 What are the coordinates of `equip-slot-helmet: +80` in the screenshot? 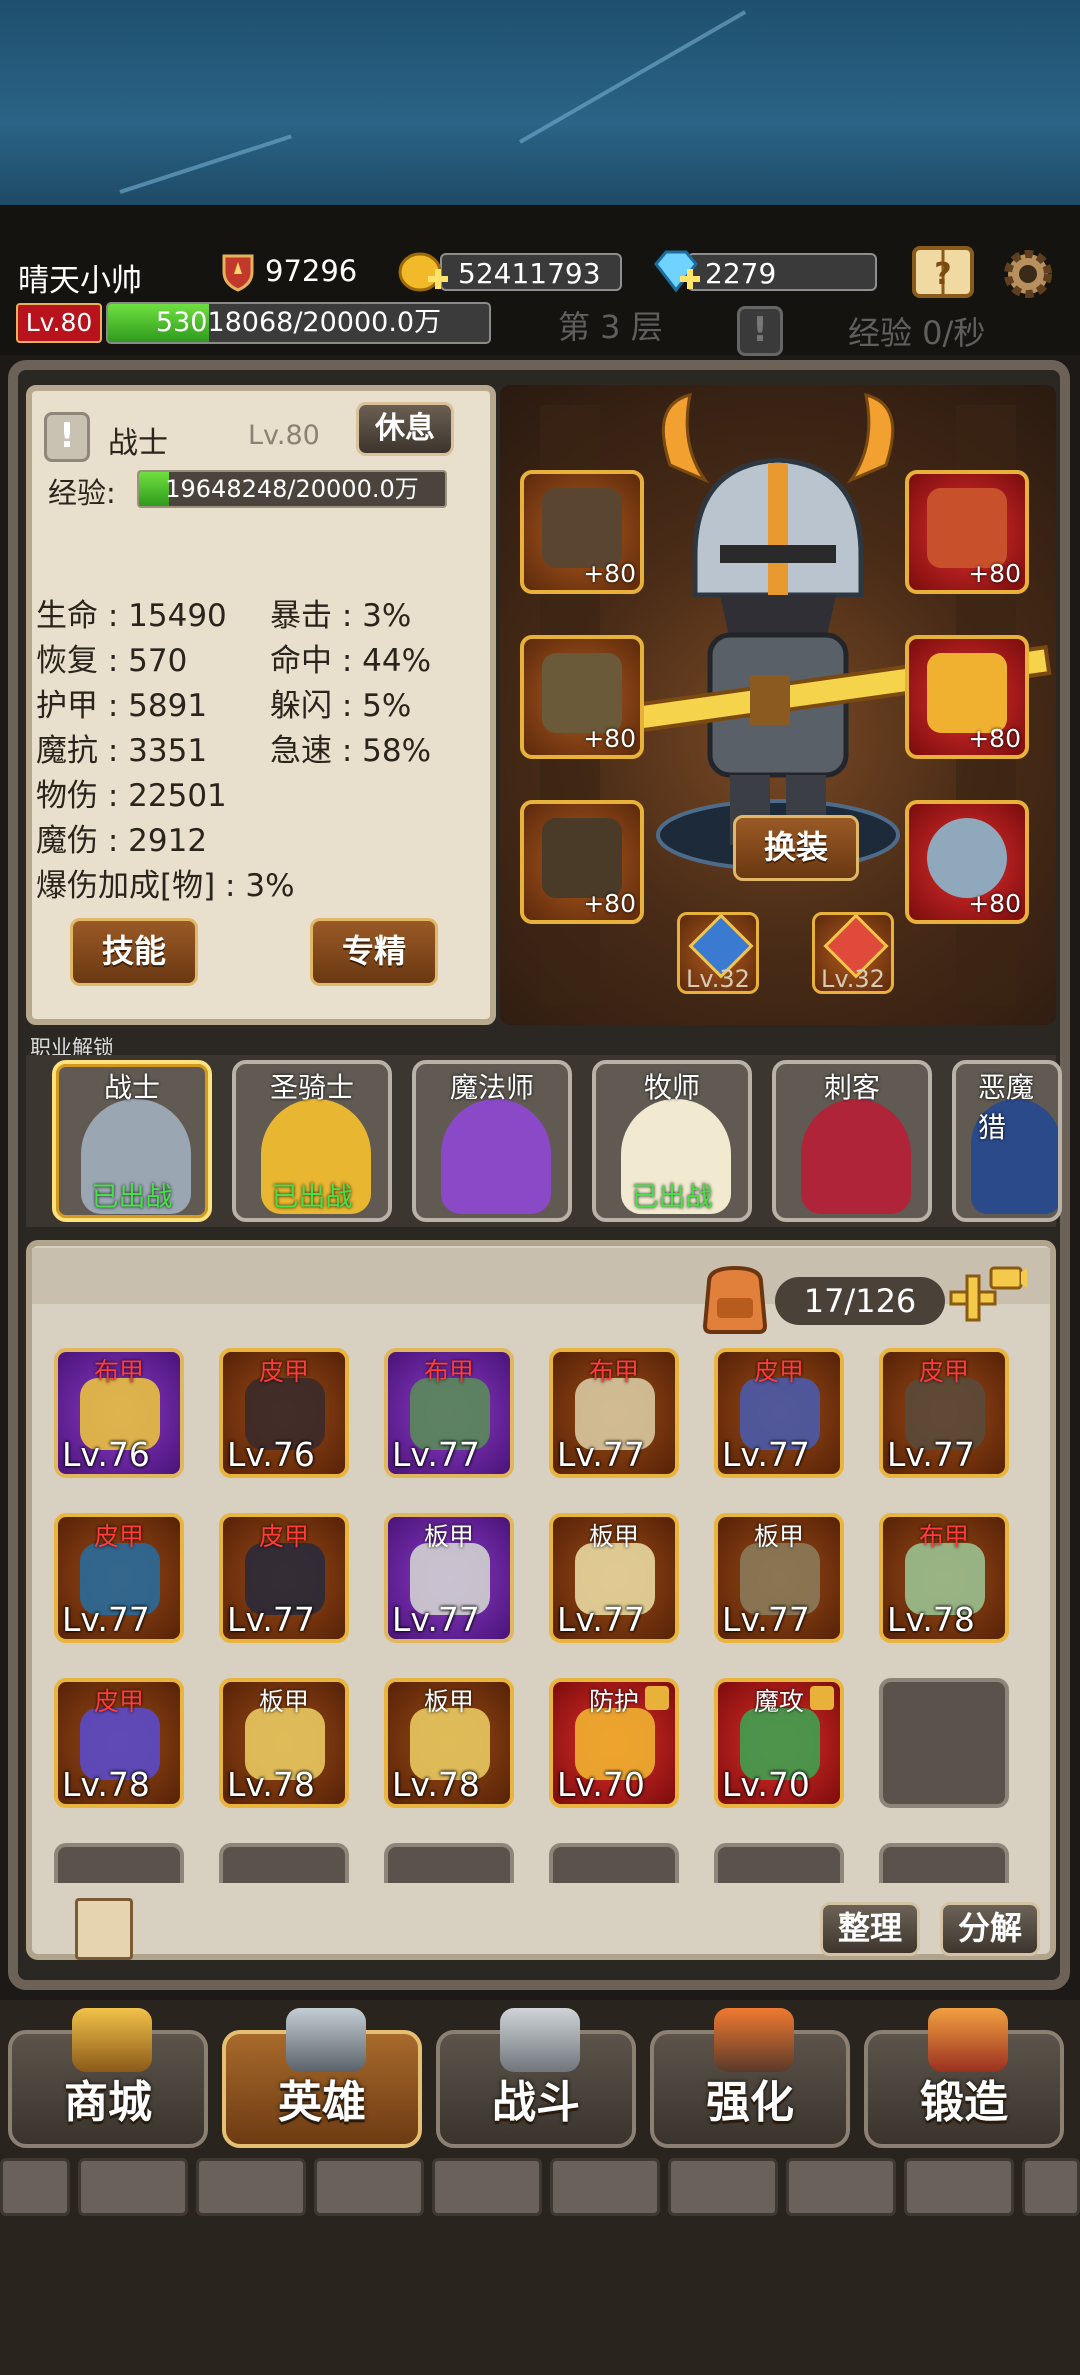 It's located at (582, 532).